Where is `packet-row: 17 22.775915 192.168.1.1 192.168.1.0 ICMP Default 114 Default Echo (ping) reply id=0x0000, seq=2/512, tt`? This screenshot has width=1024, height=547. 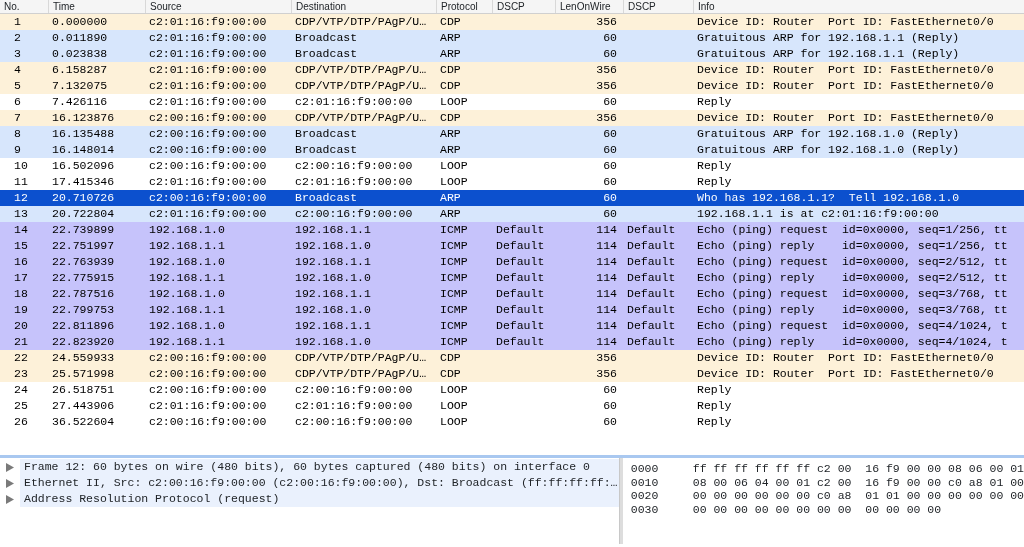 packet-row: 17 22.775915 192.168.1.1 192.168.1.0 ICMP Default 114 Default Echo (ping) reply id=0x0000, seq=2/512, tt is located at coordinates (512, 278).